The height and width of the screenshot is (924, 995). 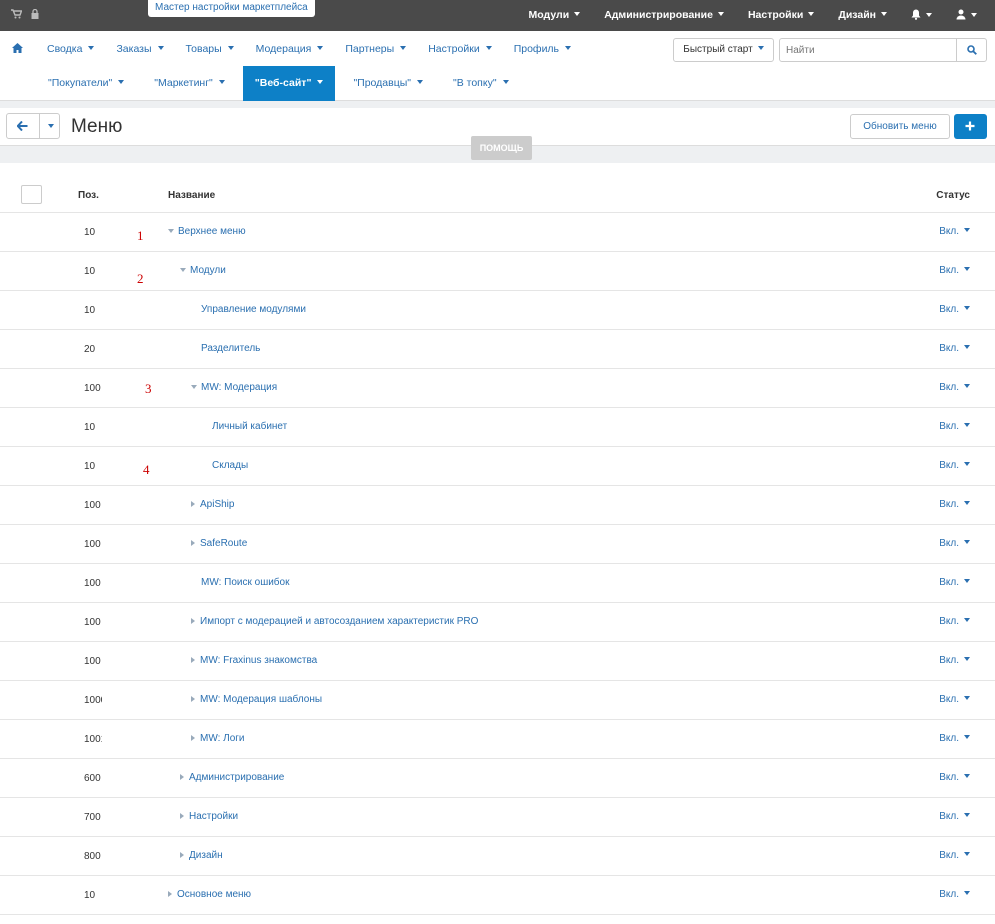 What do you see at coordinates (254, 660) in the screenshot?
I see `row-name-link: MW: Fraxinus знакомства` at bounding box center [254, 660].